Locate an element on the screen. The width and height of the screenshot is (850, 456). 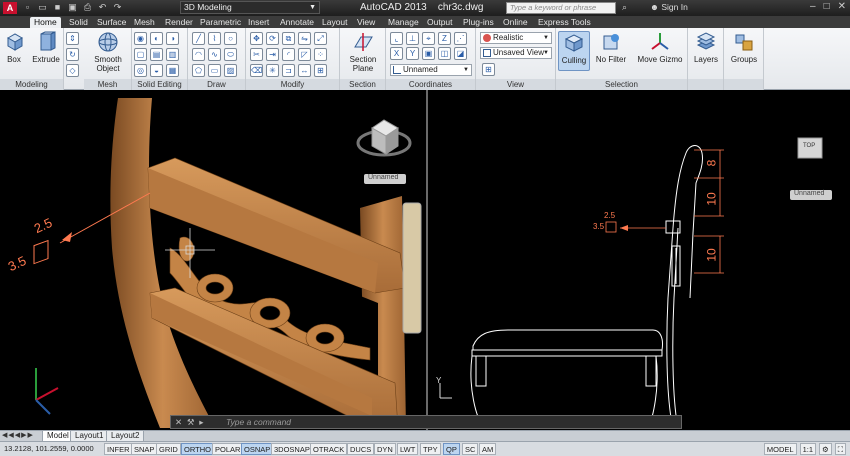
ucs-view-icon: ▣ is located at coordinates (428, 53).